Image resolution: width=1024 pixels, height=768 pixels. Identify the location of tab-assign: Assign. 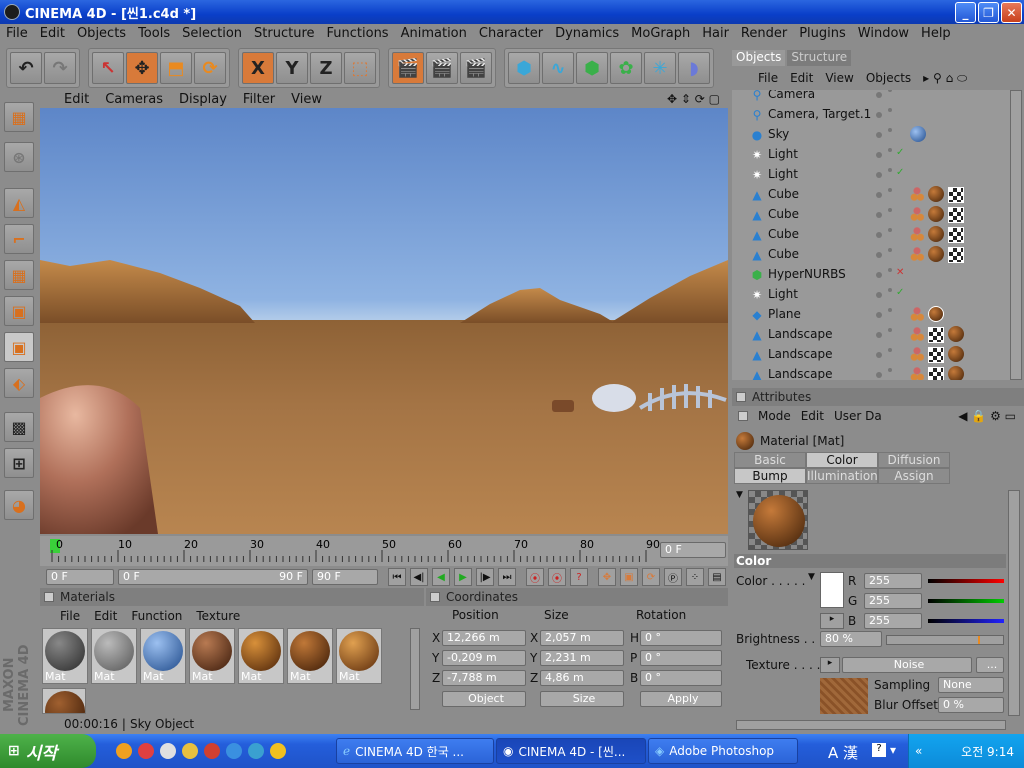
(914, 476).